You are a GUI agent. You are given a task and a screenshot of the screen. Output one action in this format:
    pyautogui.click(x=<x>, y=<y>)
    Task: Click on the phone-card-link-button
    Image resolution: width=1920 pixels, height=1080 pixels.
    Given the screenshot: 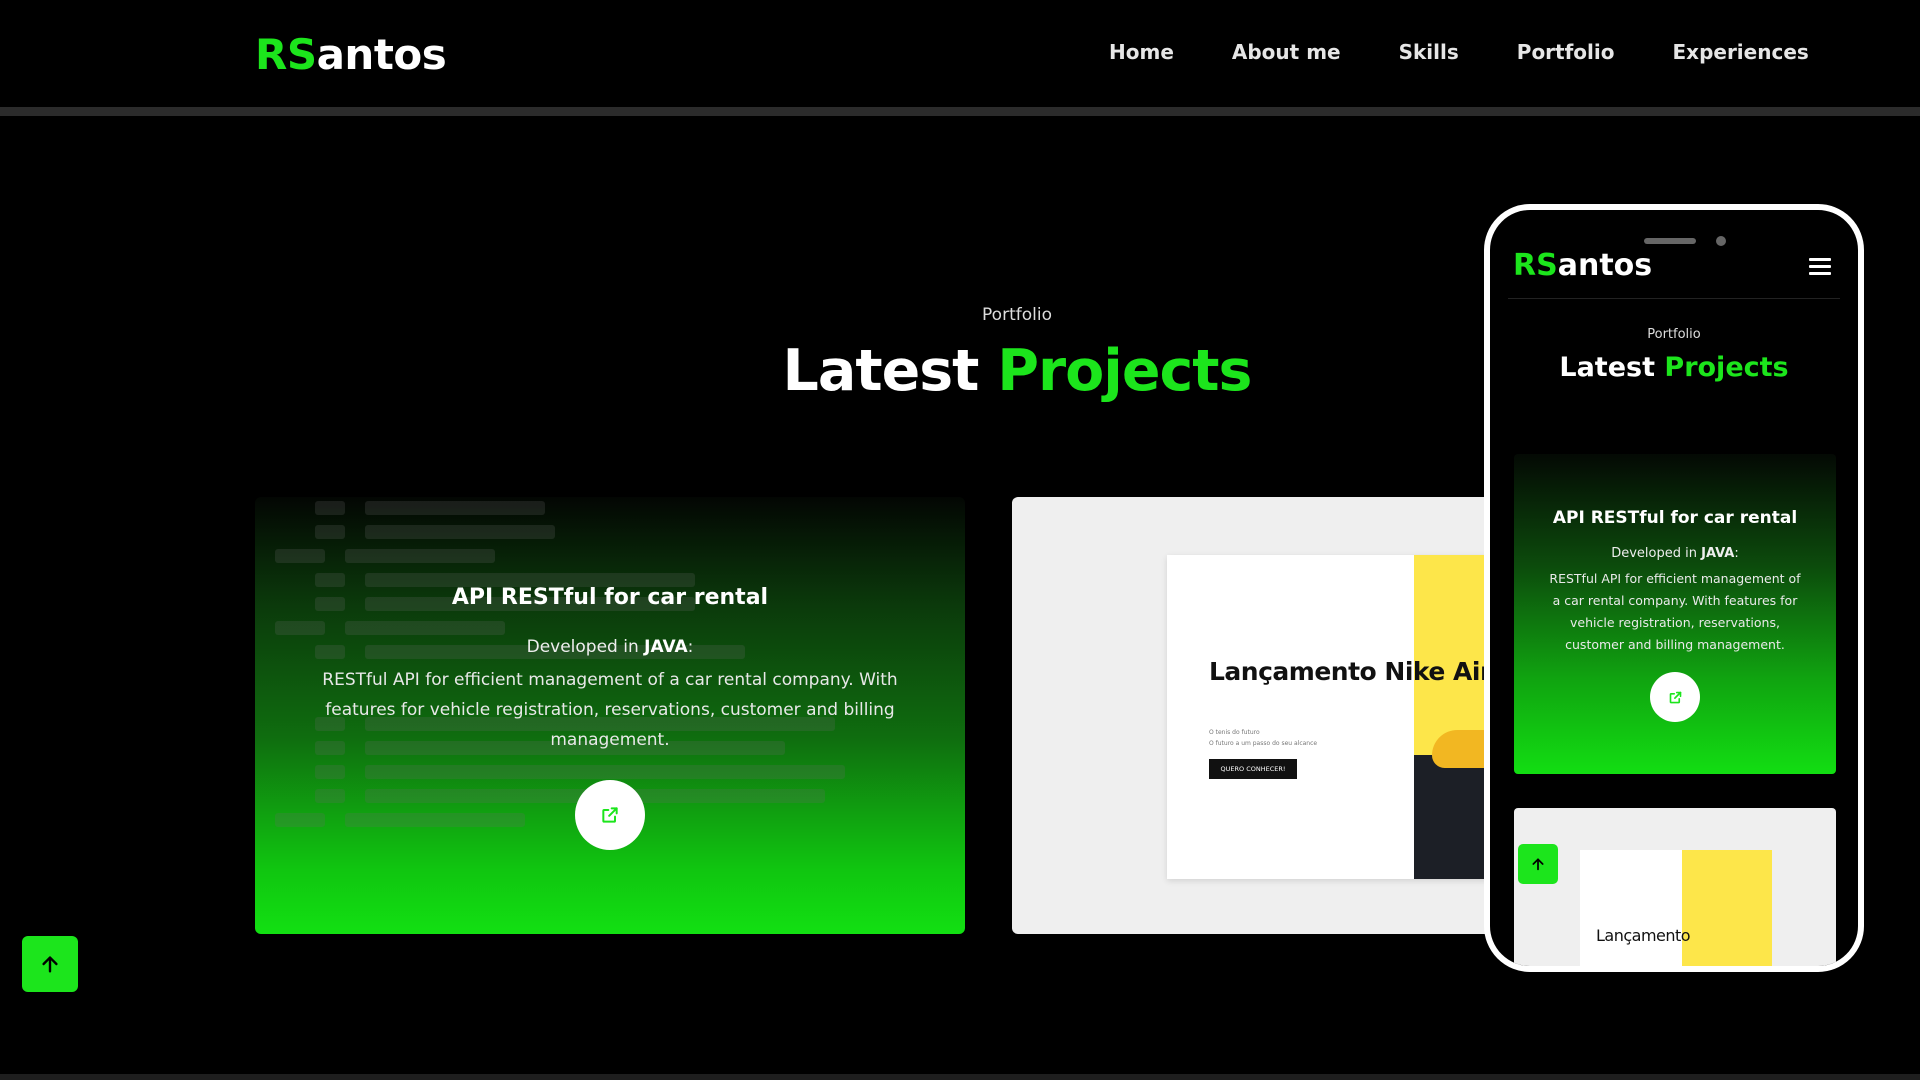 What is the action you would take?
    pyautogui.click(x=1675, y=697)
    